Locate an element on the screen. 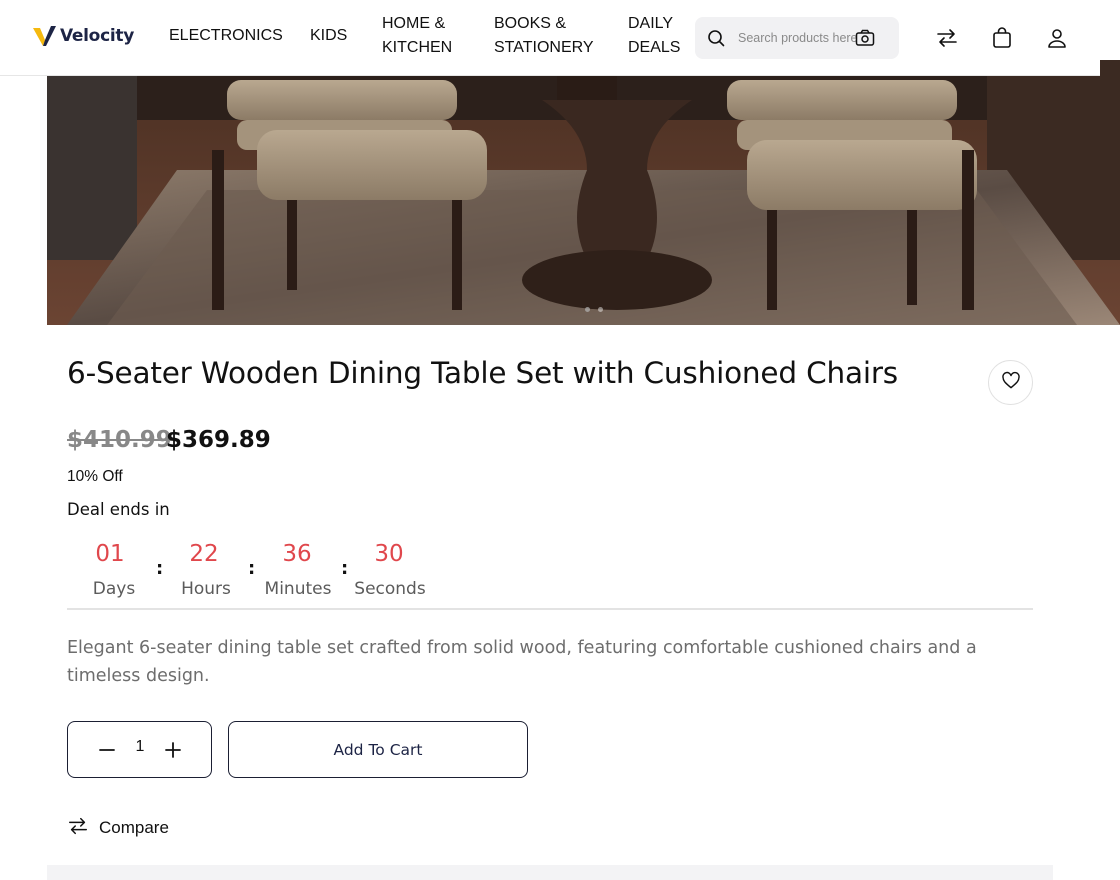  add-to-cart-button: Add To Cart is located at coordinates (378, 749).